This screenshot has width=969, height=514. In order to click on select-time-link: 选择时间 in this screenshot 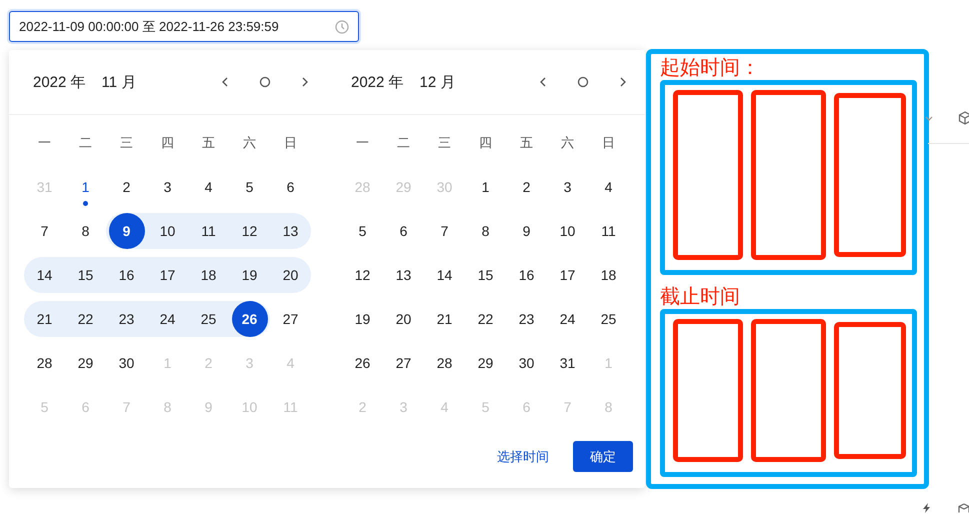, I will do `click(523, 457)`.